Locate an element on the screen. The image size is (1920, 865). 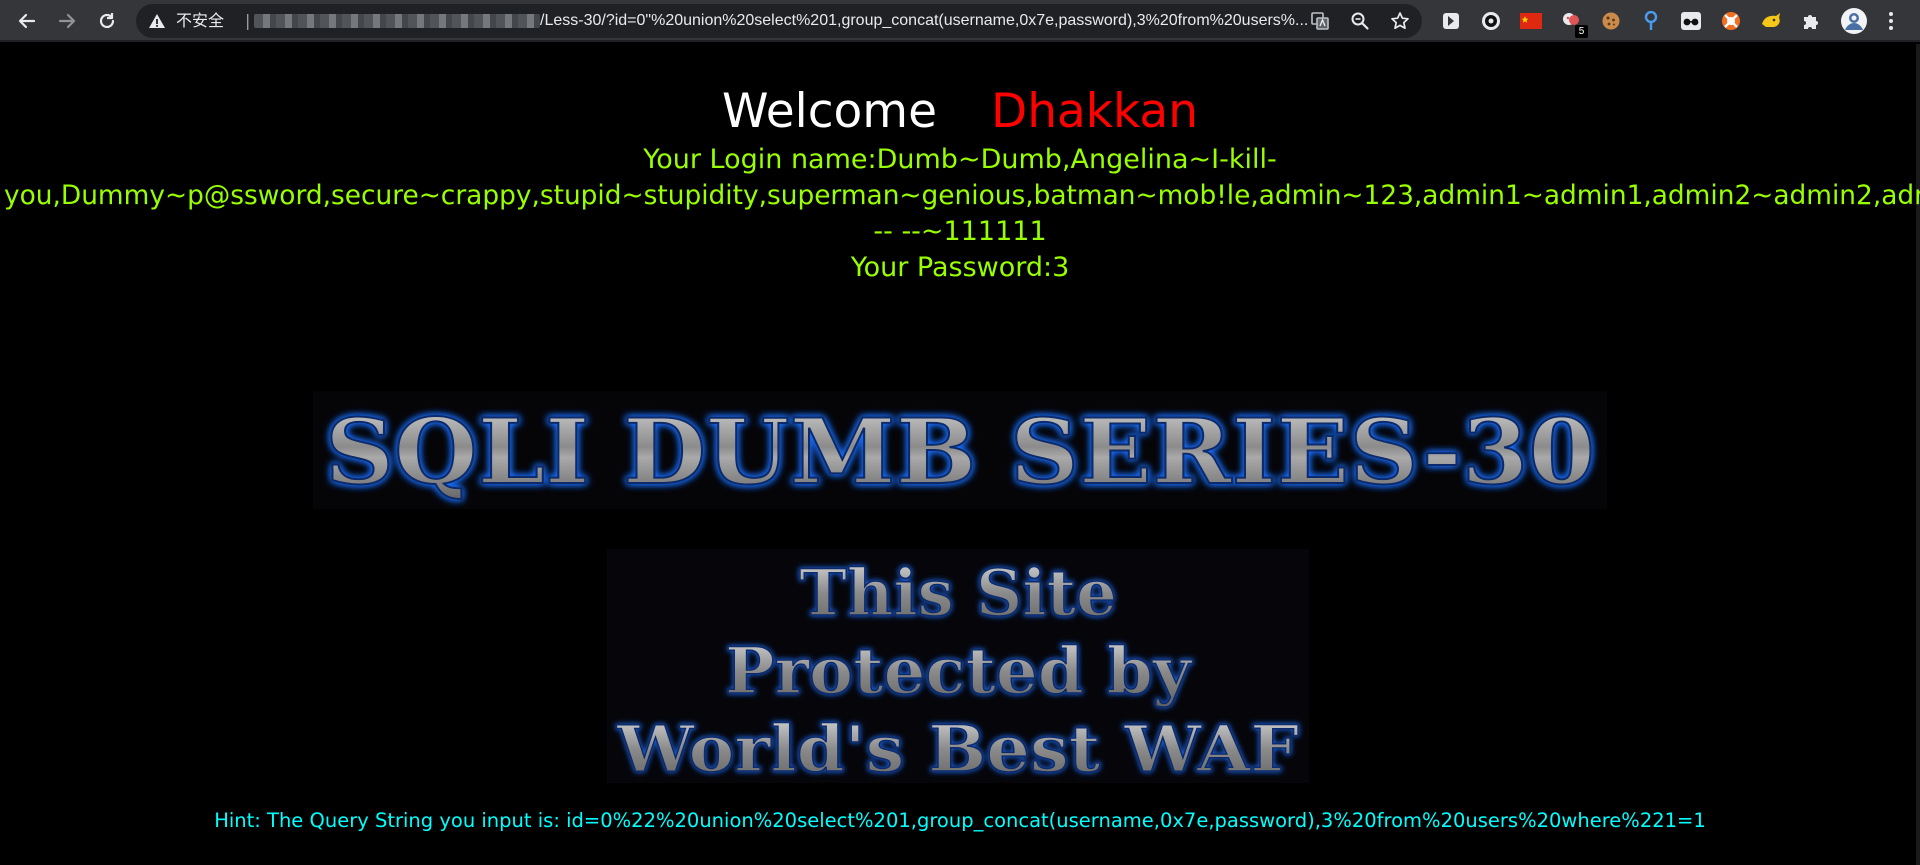
translate-icon is located at coordinates (1320, 21).